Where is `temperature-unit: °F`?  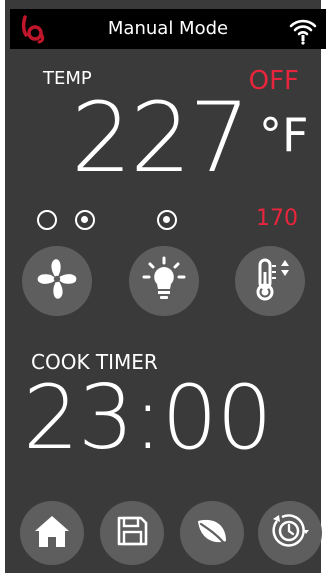 temperature-unit: °F is located at coordinates (284, 135).